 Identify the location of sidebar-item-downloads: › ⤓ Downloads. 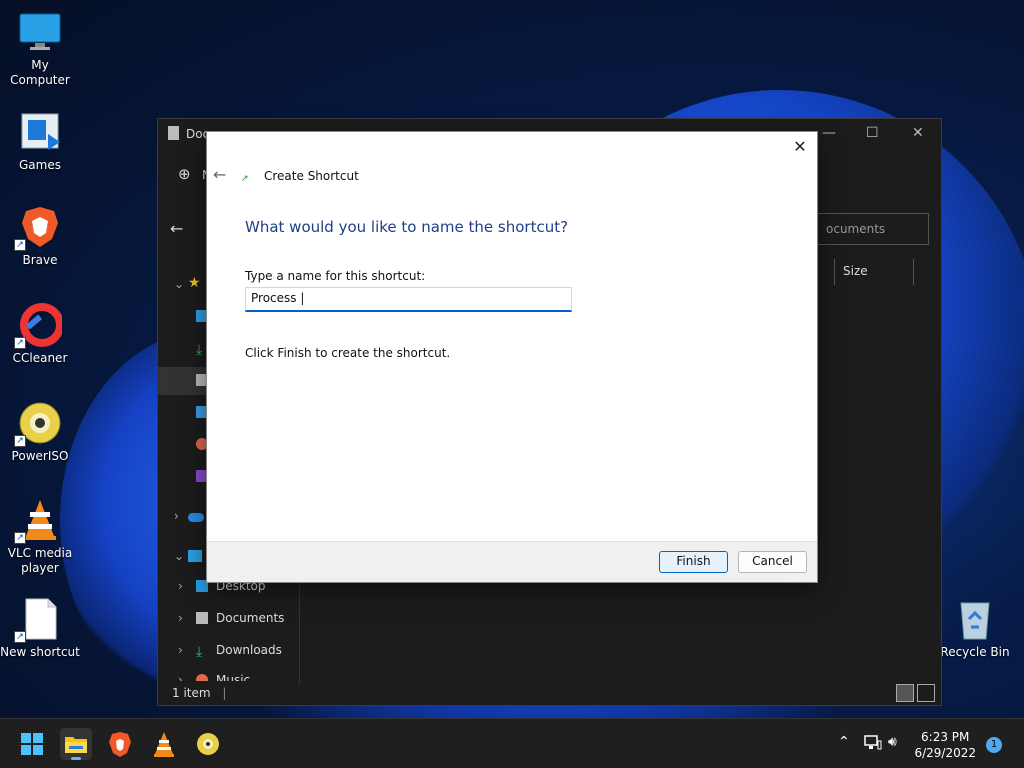
(229, 651).